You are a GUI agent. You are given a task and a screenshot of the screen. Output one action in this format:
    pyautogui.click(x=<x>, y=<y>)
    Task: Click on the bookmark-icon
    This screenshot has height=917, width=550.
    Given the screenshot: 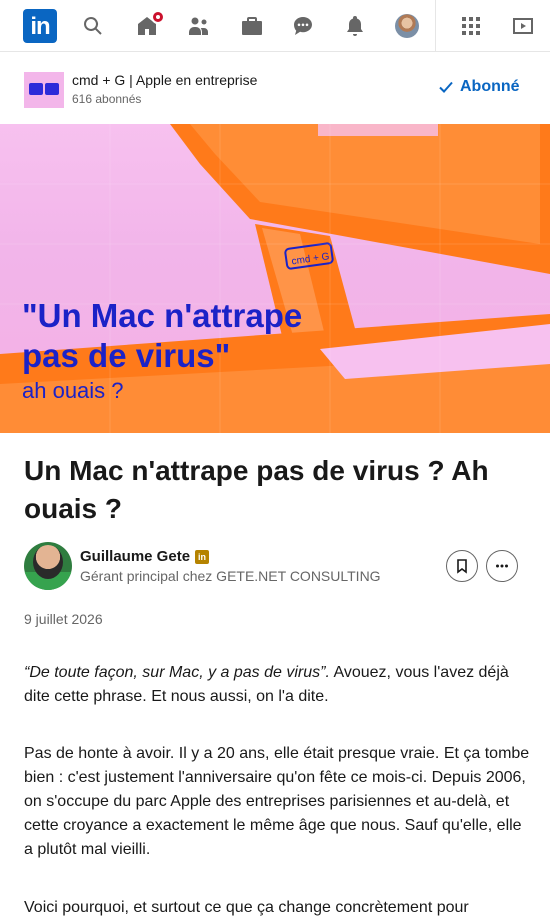 What is the action you would take?
    pyautogui.click(x=462, y=566)
    